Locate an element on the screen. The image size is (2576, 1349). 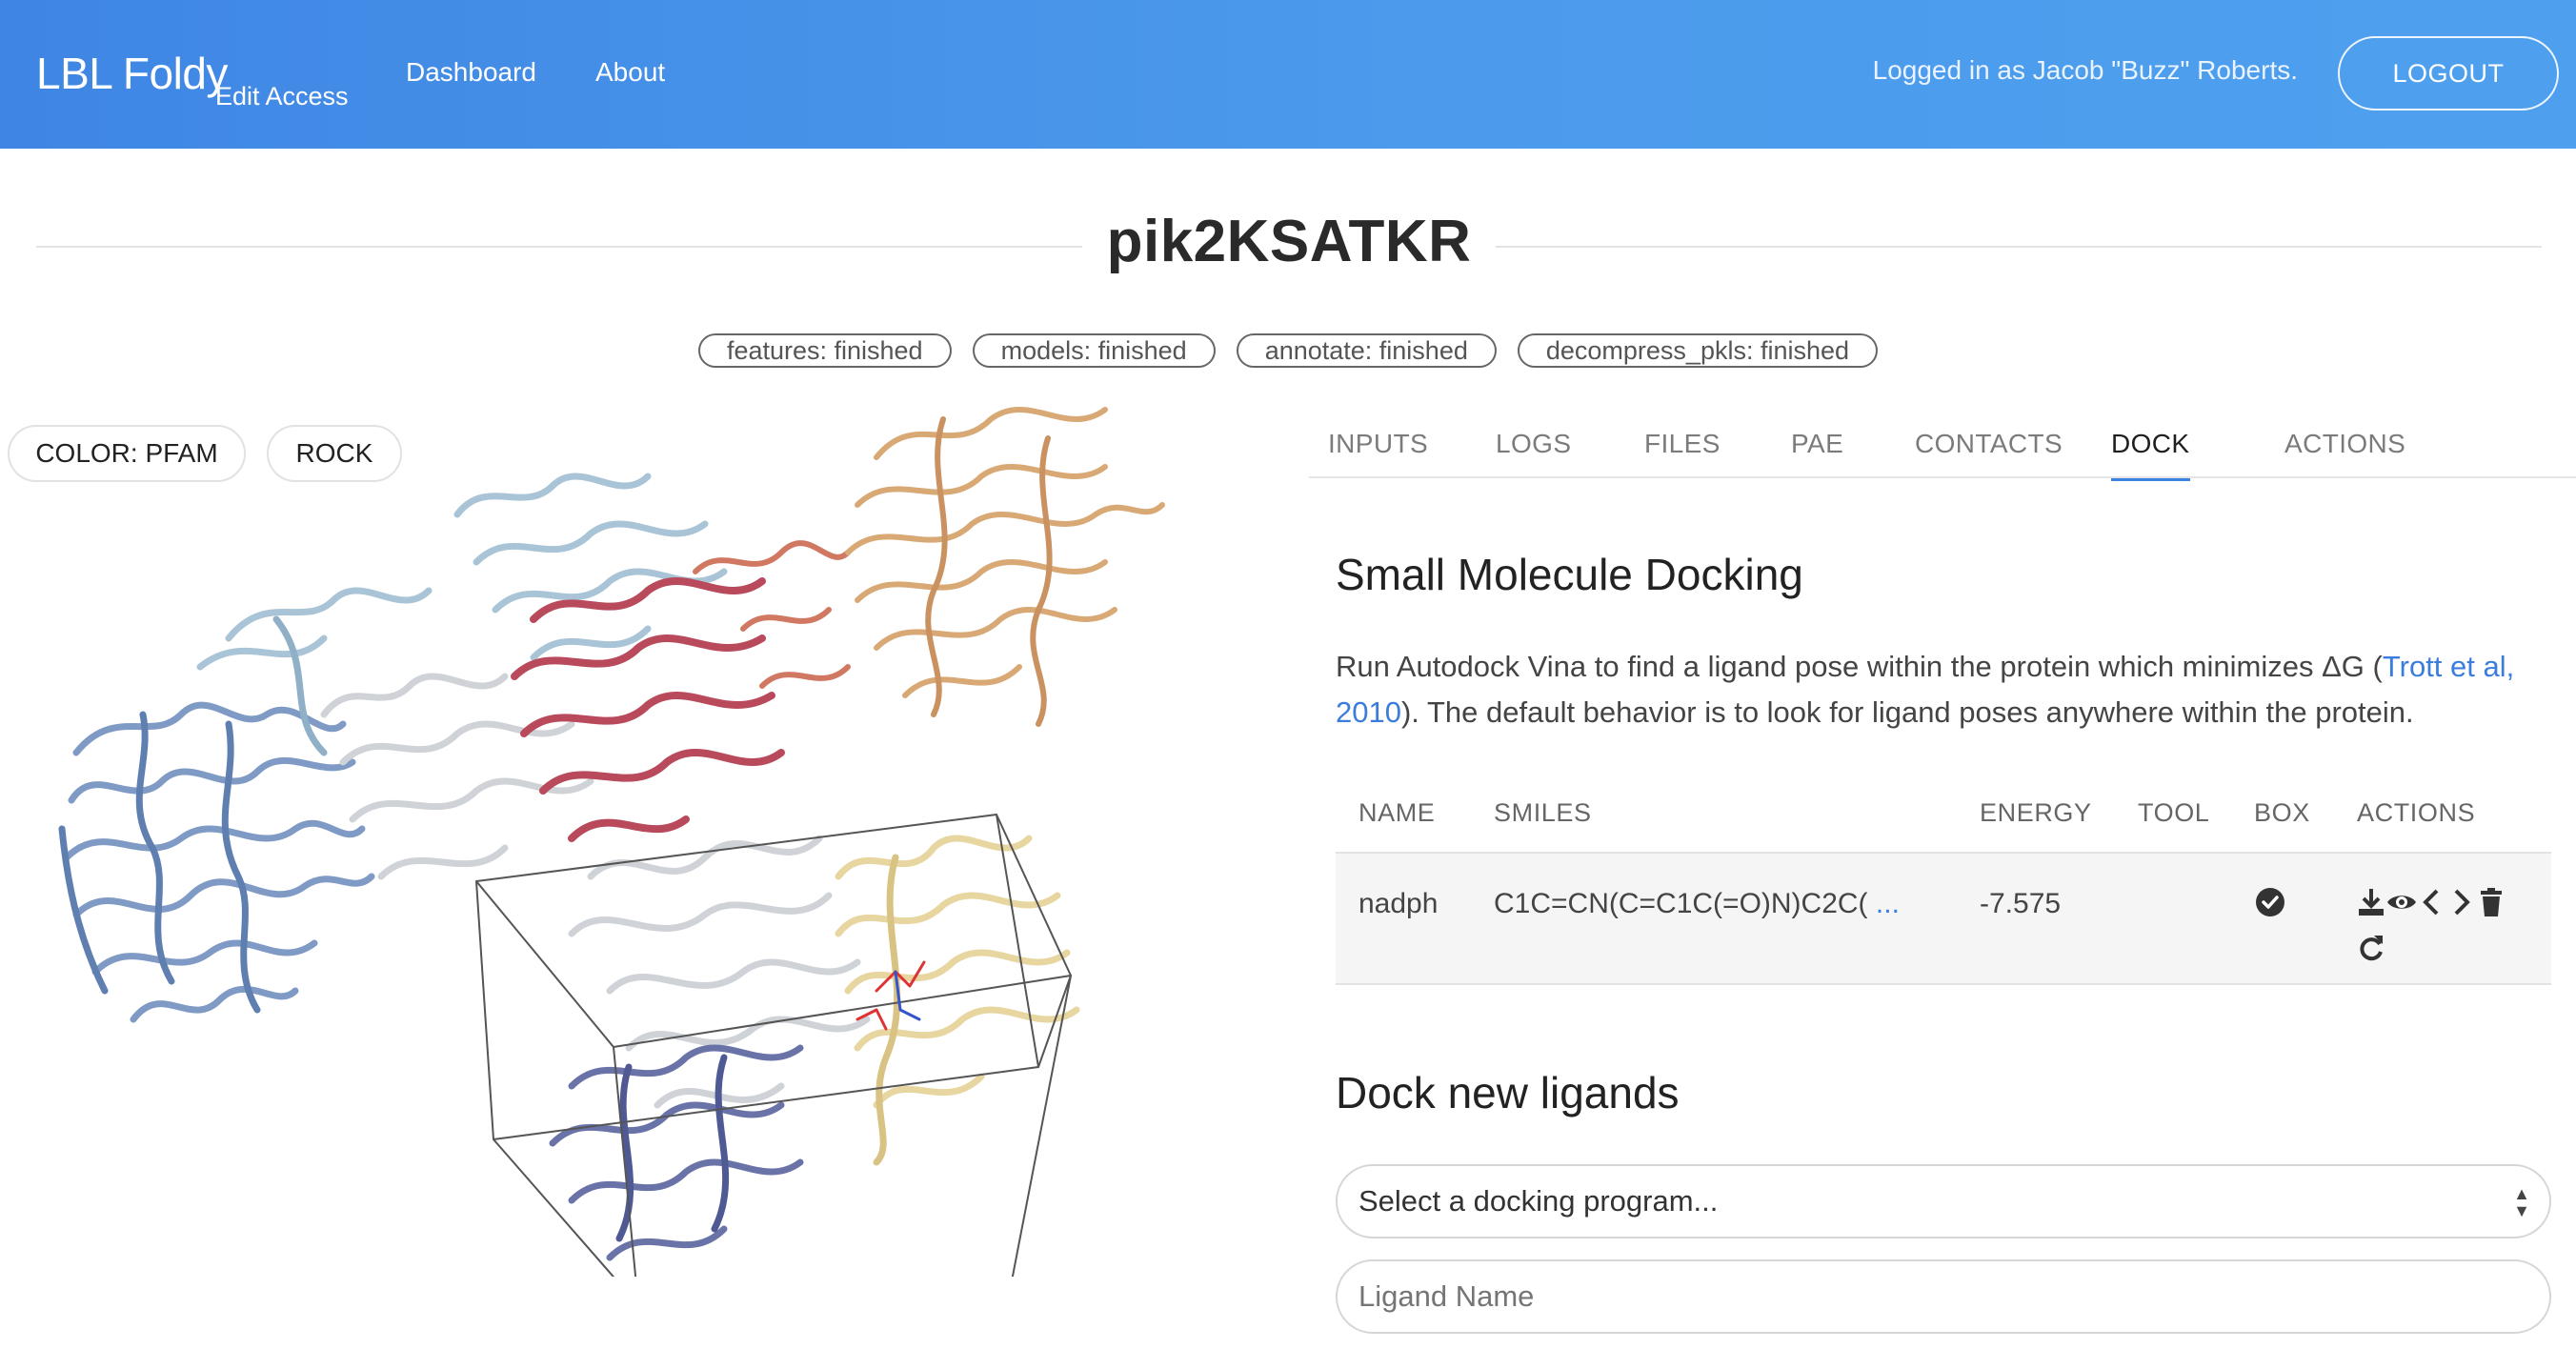
color-scheme-button: COLOR: PFAM is located at coordinates (127, 453).